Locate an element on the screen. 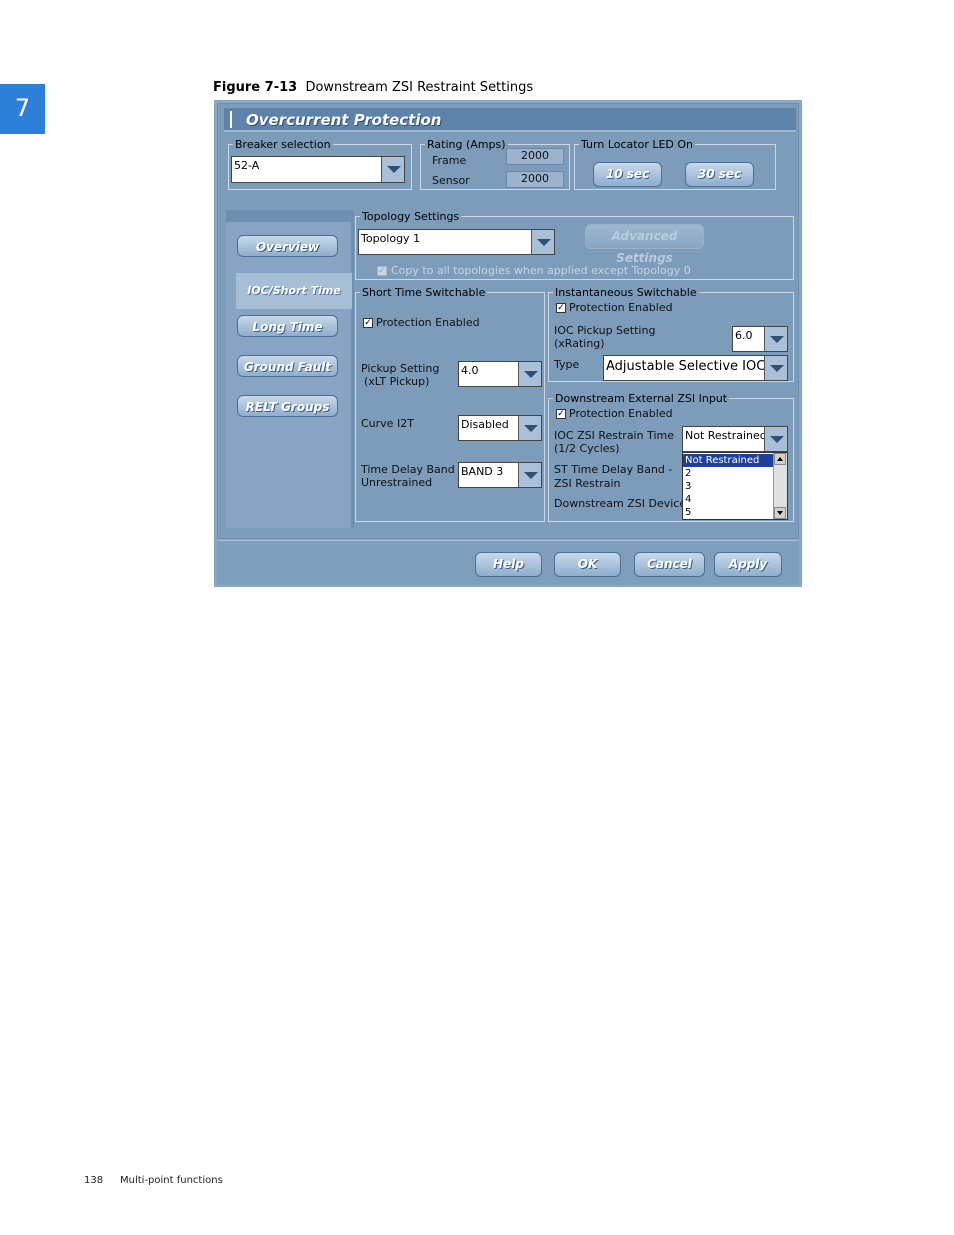  page-number: 138 is located at coordinates (94, 1180).